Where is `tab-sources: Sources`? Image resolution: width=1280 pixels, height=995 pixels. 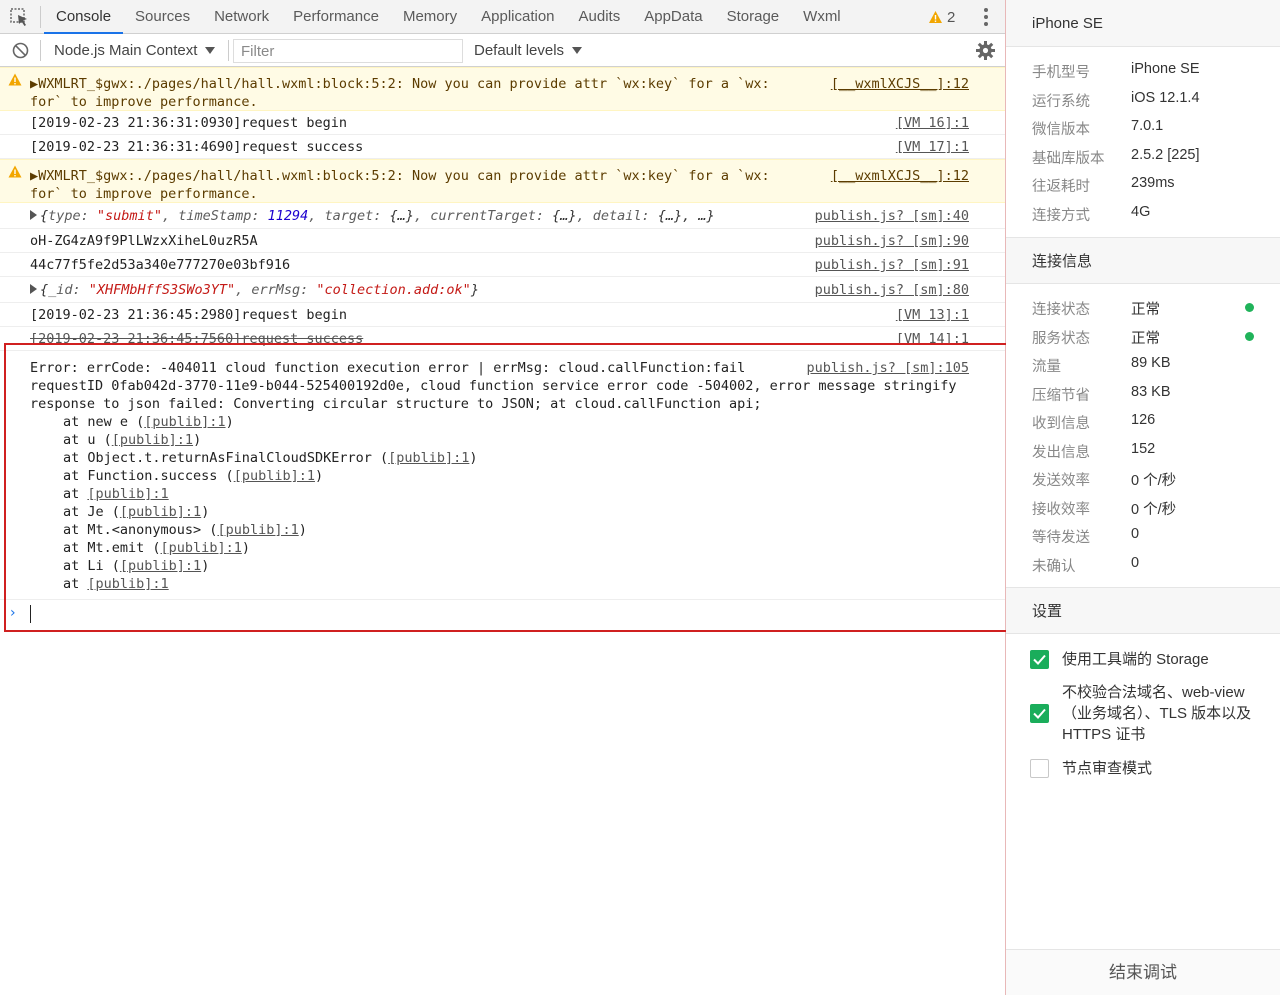
tab-sources: Sources is located at coordinates (162, 17).